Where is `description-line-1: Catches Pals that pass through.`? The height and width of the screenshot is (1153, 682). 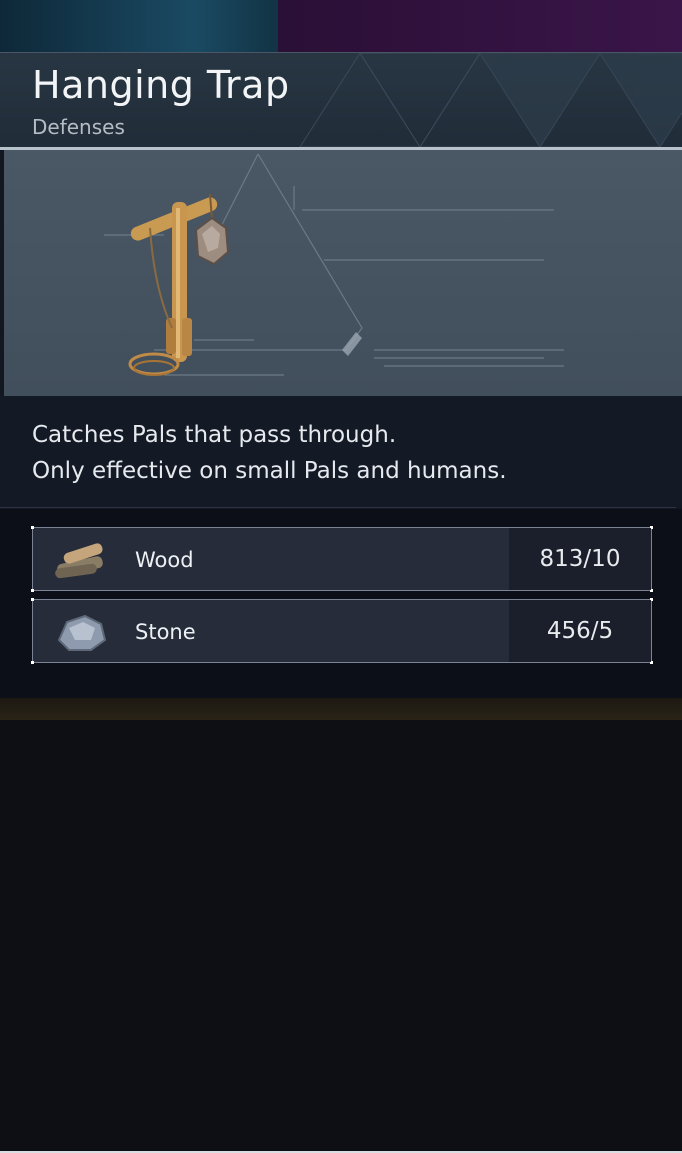 description-line-1: Catches Pals that pass through. is located at coordinates (214, 435).